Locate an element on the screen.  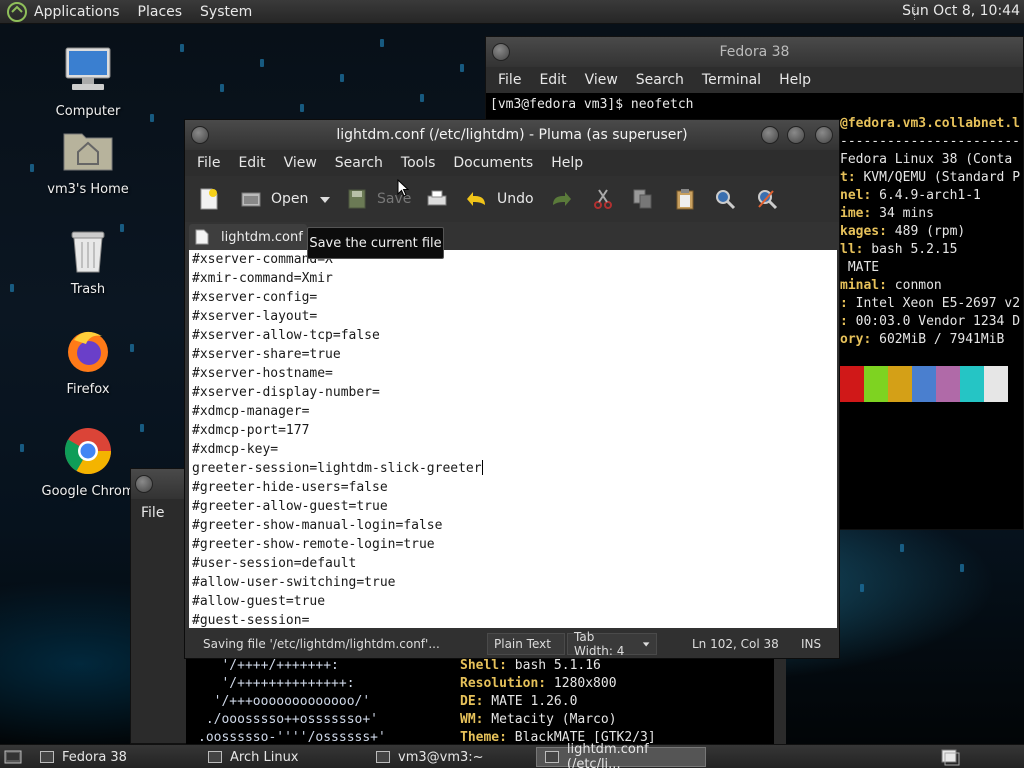
code-line: #greeter-allow-guest=true is located at coordinates (513, 506).